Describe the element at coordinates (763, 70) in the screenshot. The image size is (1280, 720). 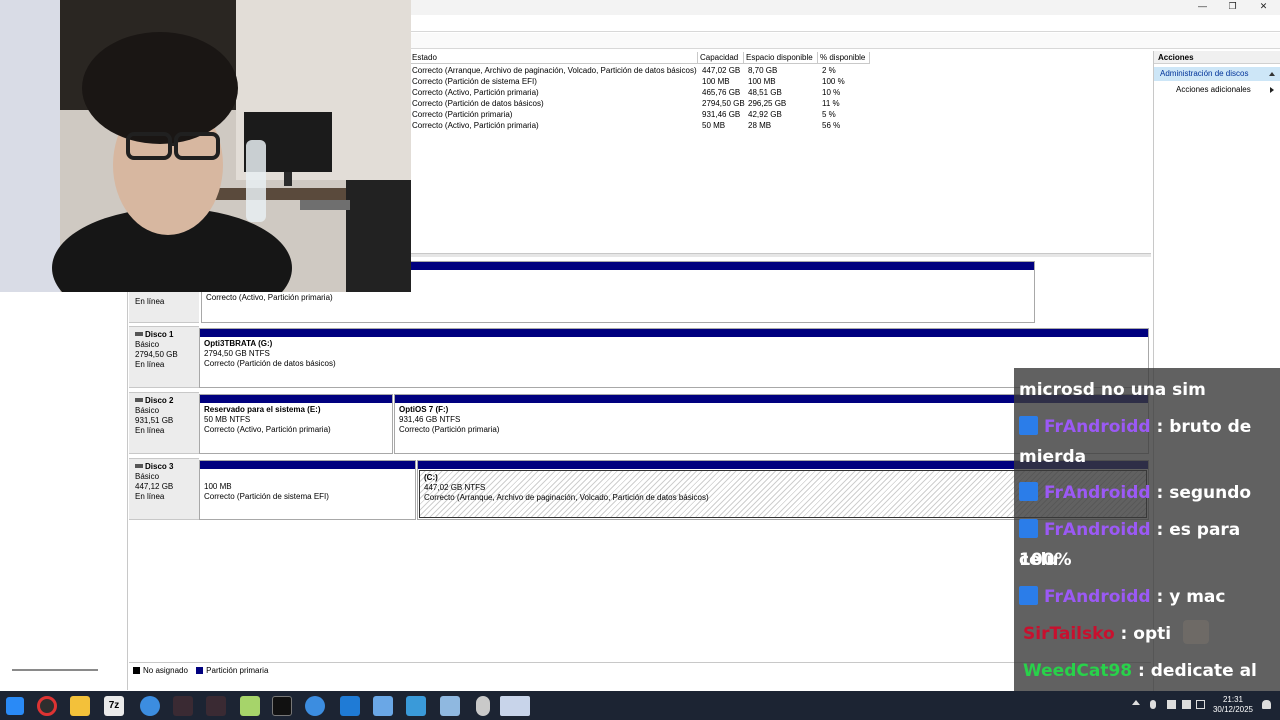
I see `cell-espacio: 8,70 GB` at that location.